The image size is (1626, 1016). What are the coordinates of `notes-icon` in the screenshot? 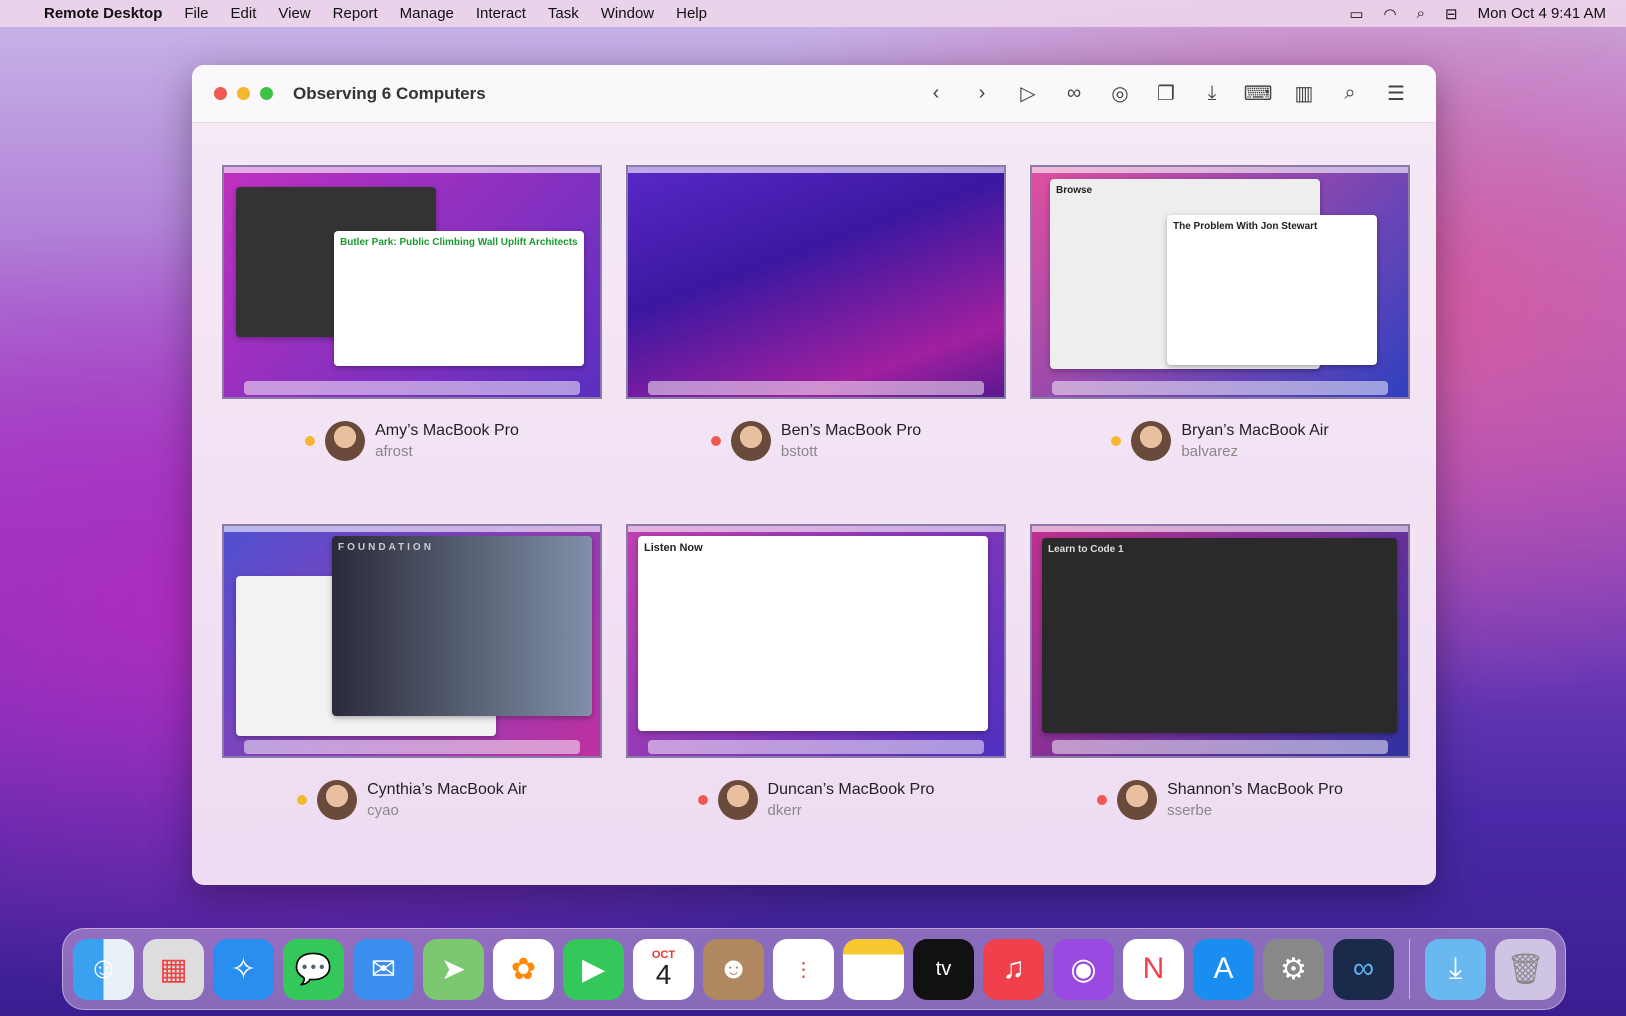 It's located at (873, 969).